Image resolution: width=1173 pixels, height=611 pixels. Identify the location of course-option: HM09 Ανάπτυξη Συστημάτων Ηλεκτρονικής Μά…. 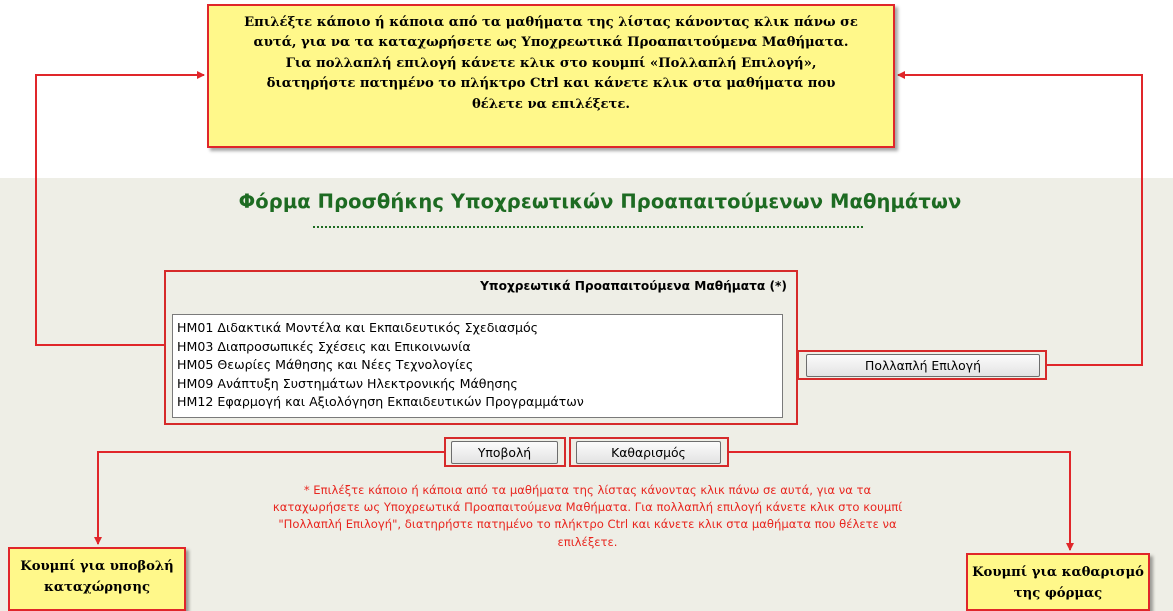
(477, 384).